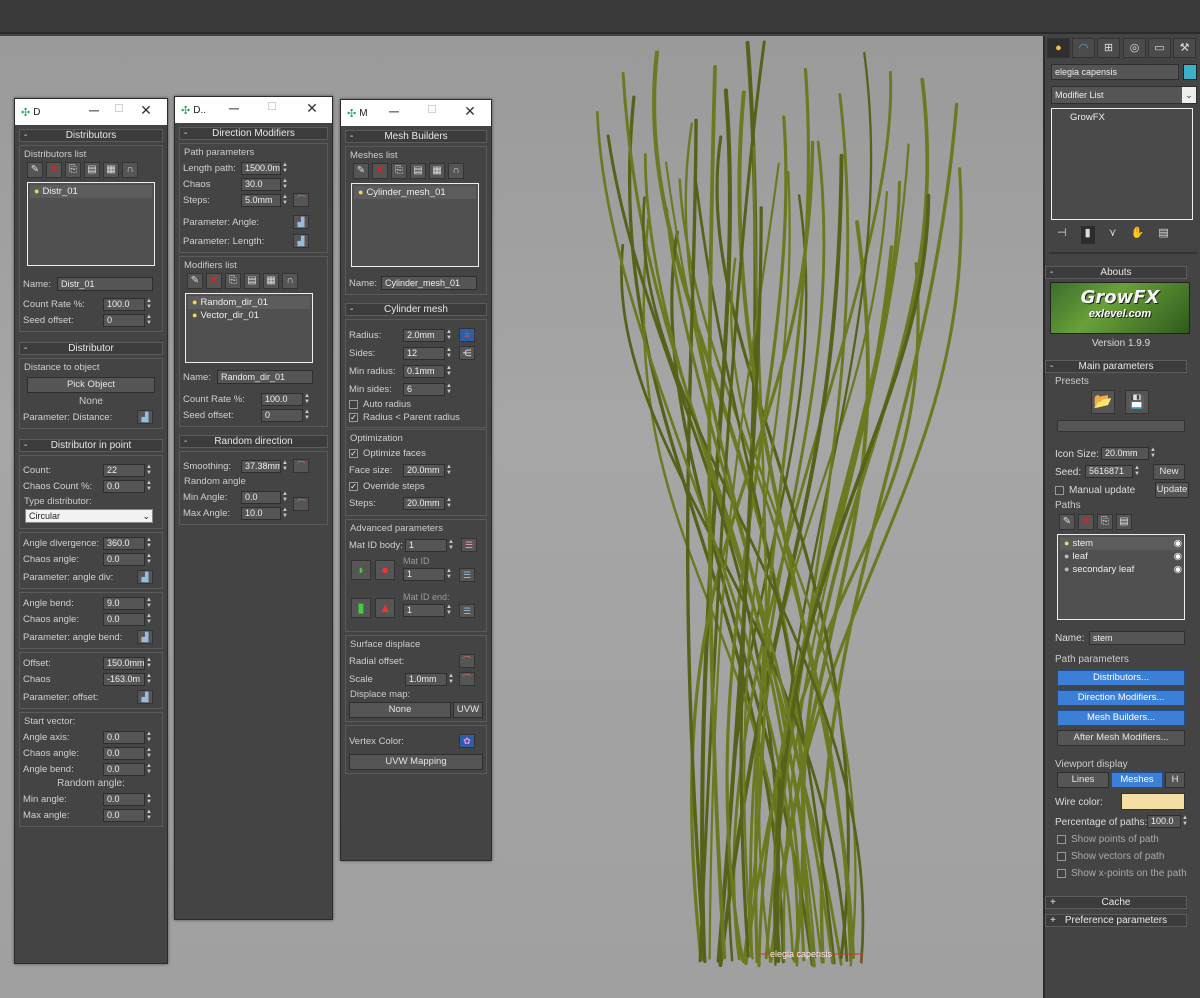 The height and width of the screenshot is (998, 1200). What do you see at coordinates (91, 135) in the screenshot?
I see `rollout-distributors: - Distributors` at bounding box center [91, 135].